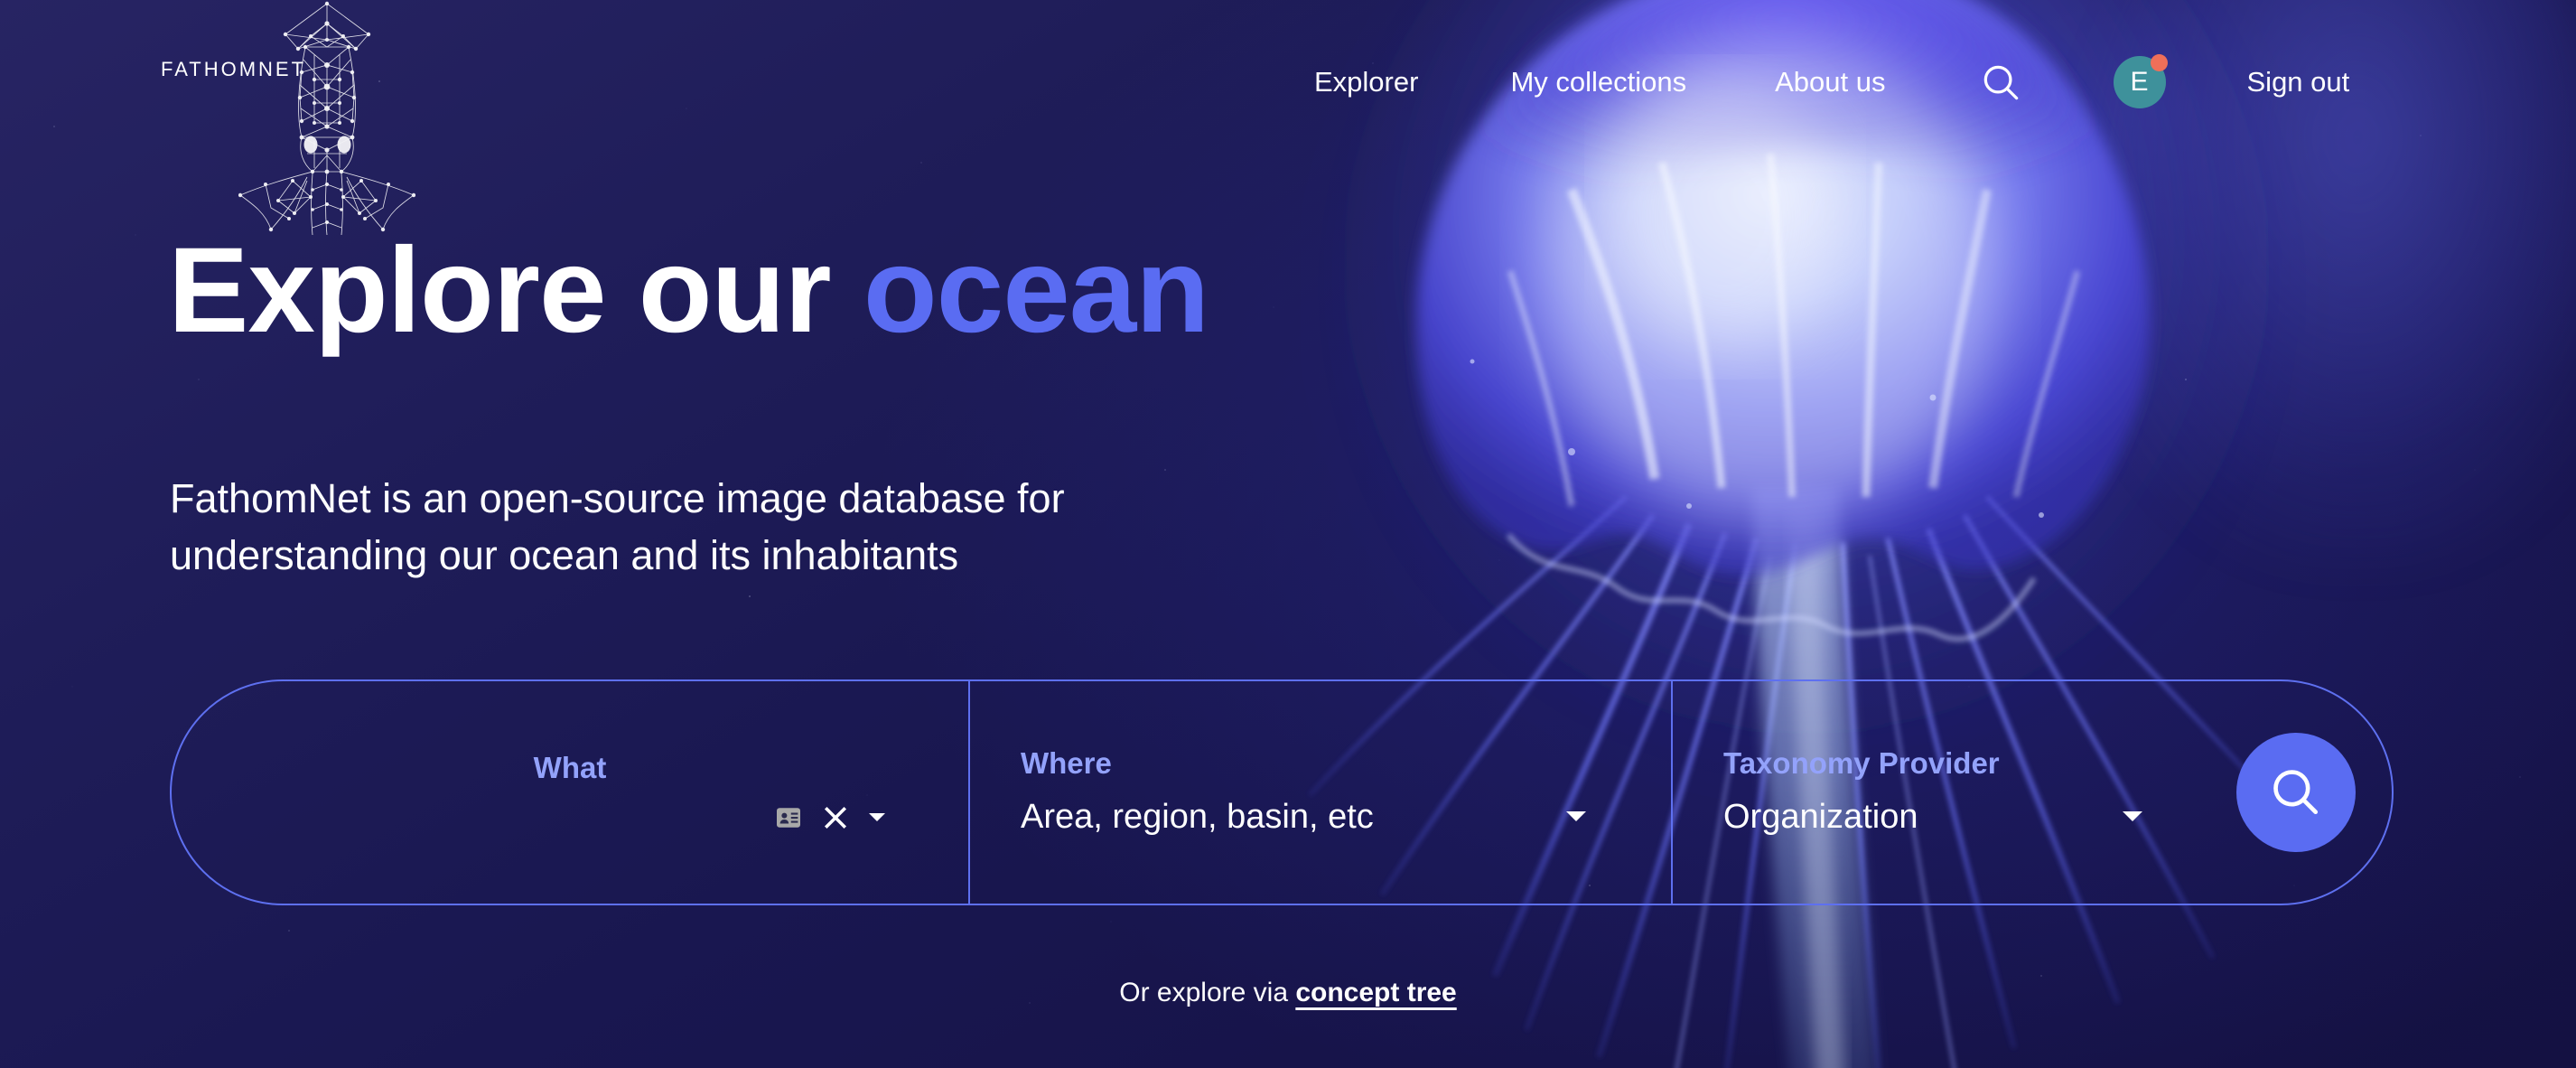 Image resolution: width=2576 pixels, height=1068 pixels. I want to click on page-title: Explore our ocean, so click(688, 290).